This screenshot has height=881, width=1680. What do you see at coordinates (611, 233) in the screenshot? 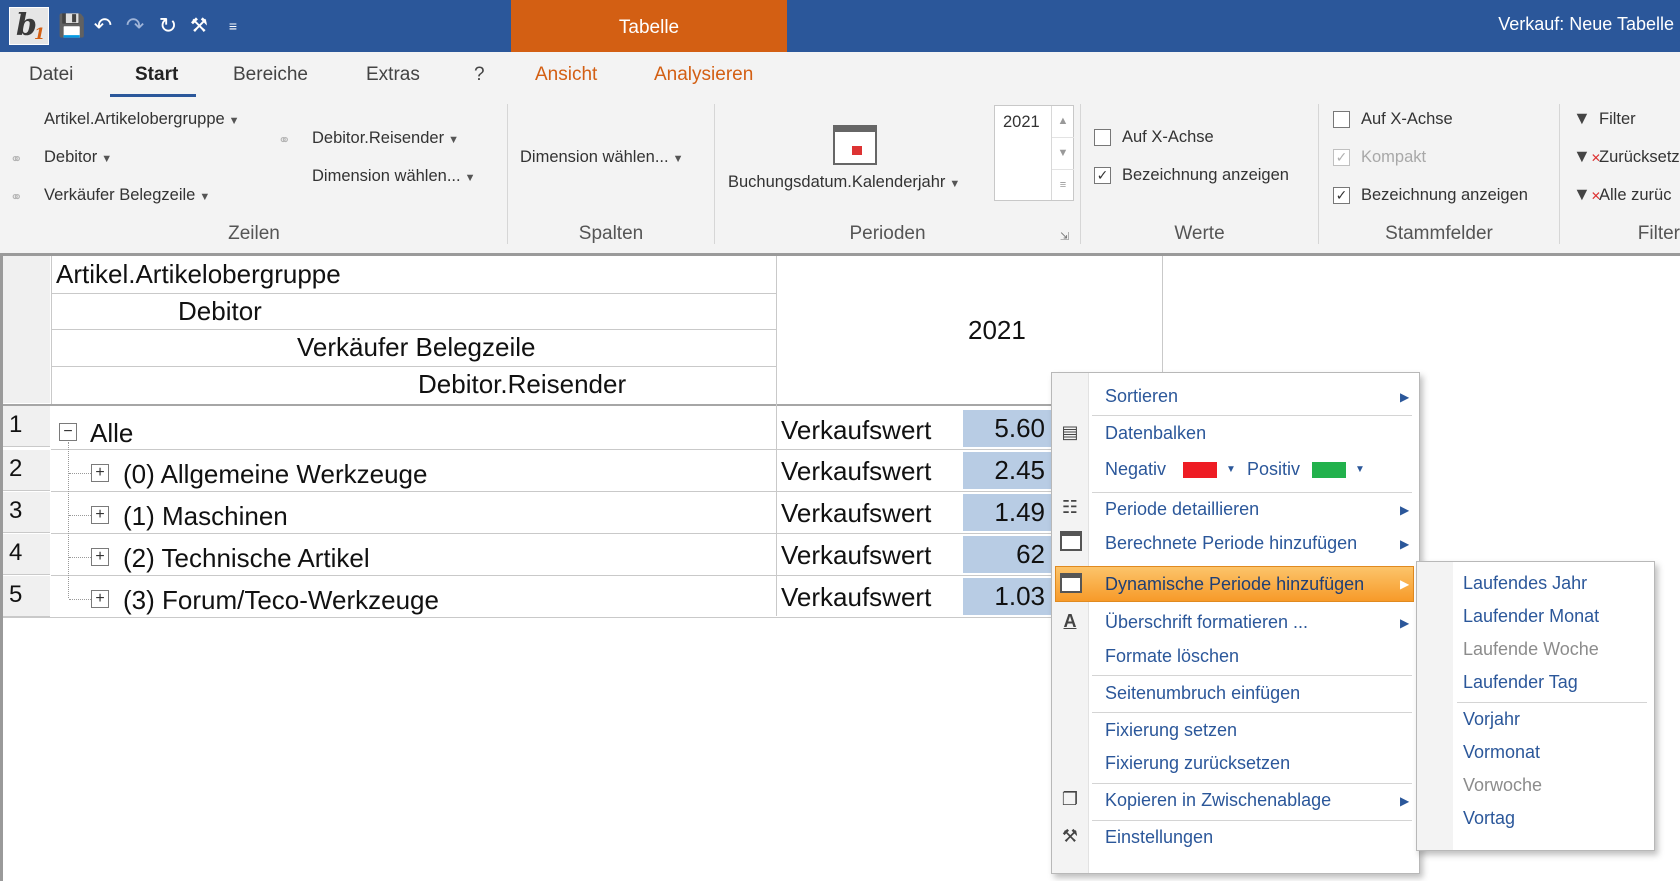
I see `group-label-spalten: Spalten` at bounding box center [611, 233].